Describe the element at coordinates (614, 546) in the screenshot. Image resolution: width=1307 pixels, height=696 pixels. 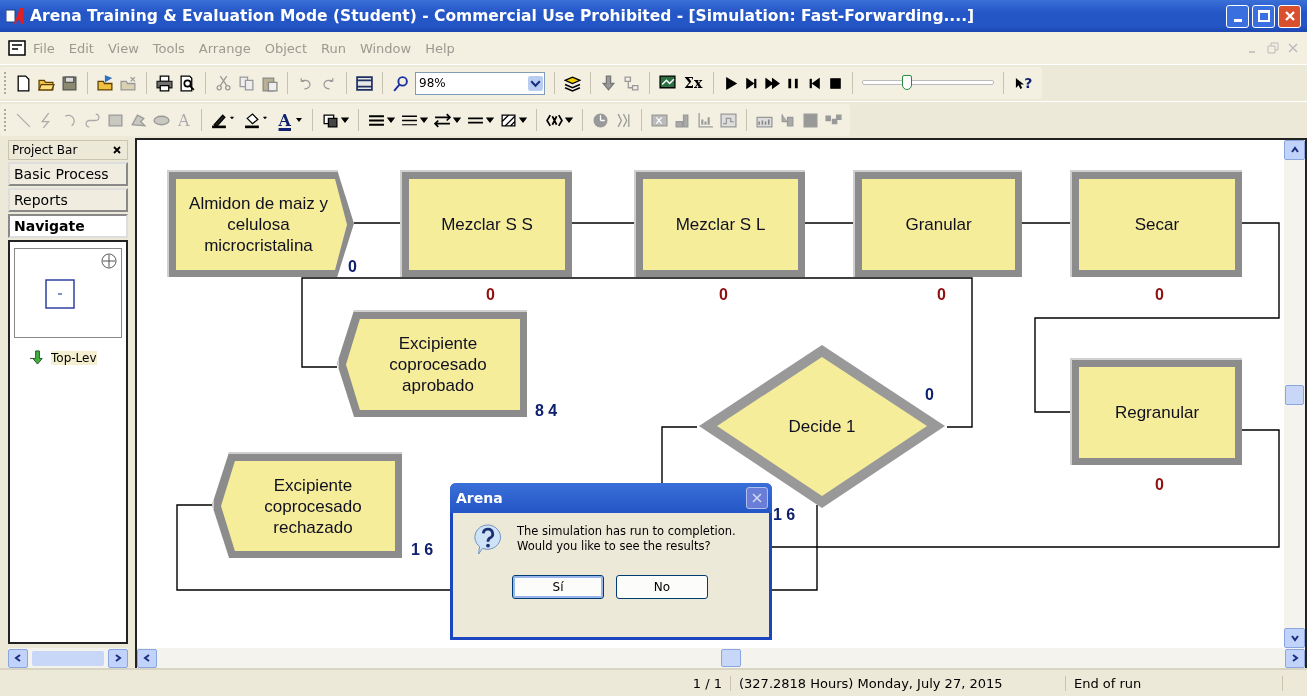
I see `dialog-message: Would you like to see the results?` at that location.